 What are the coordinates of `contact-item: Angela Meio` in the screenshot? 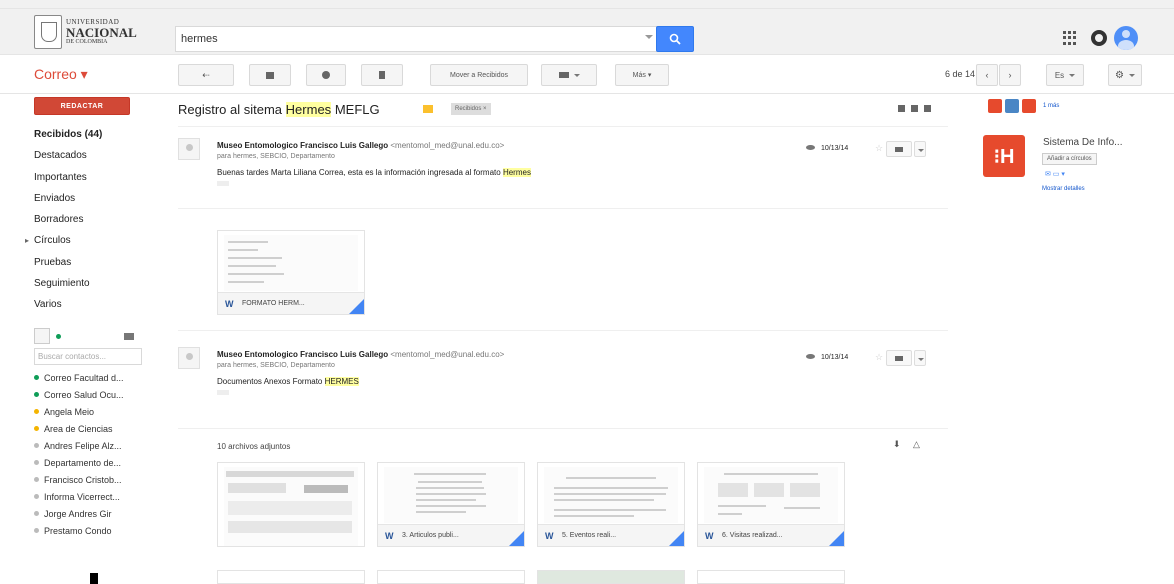 It's located at (92, 412).